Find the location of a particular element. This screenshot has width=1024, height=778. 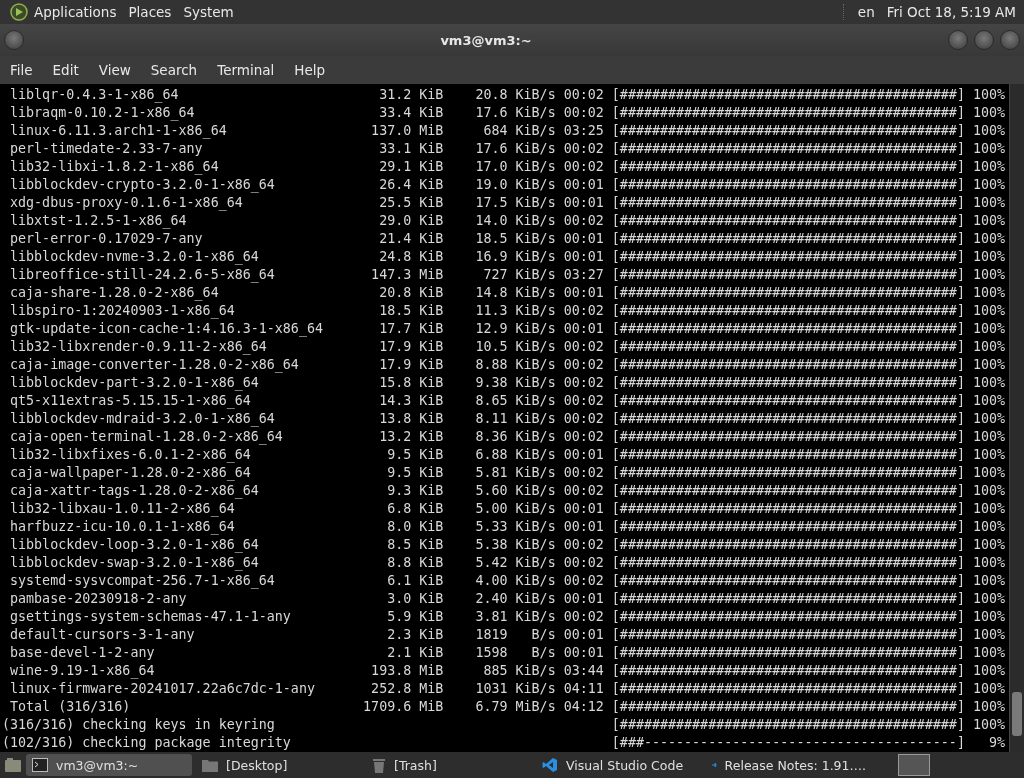

terminal-line: libblockdev-mdraid-3.2.0-1-x86_64 13.8 KiB 8.11 KiB/s 00:02 [##########################################] 100% is located at coordinates (507, 419).